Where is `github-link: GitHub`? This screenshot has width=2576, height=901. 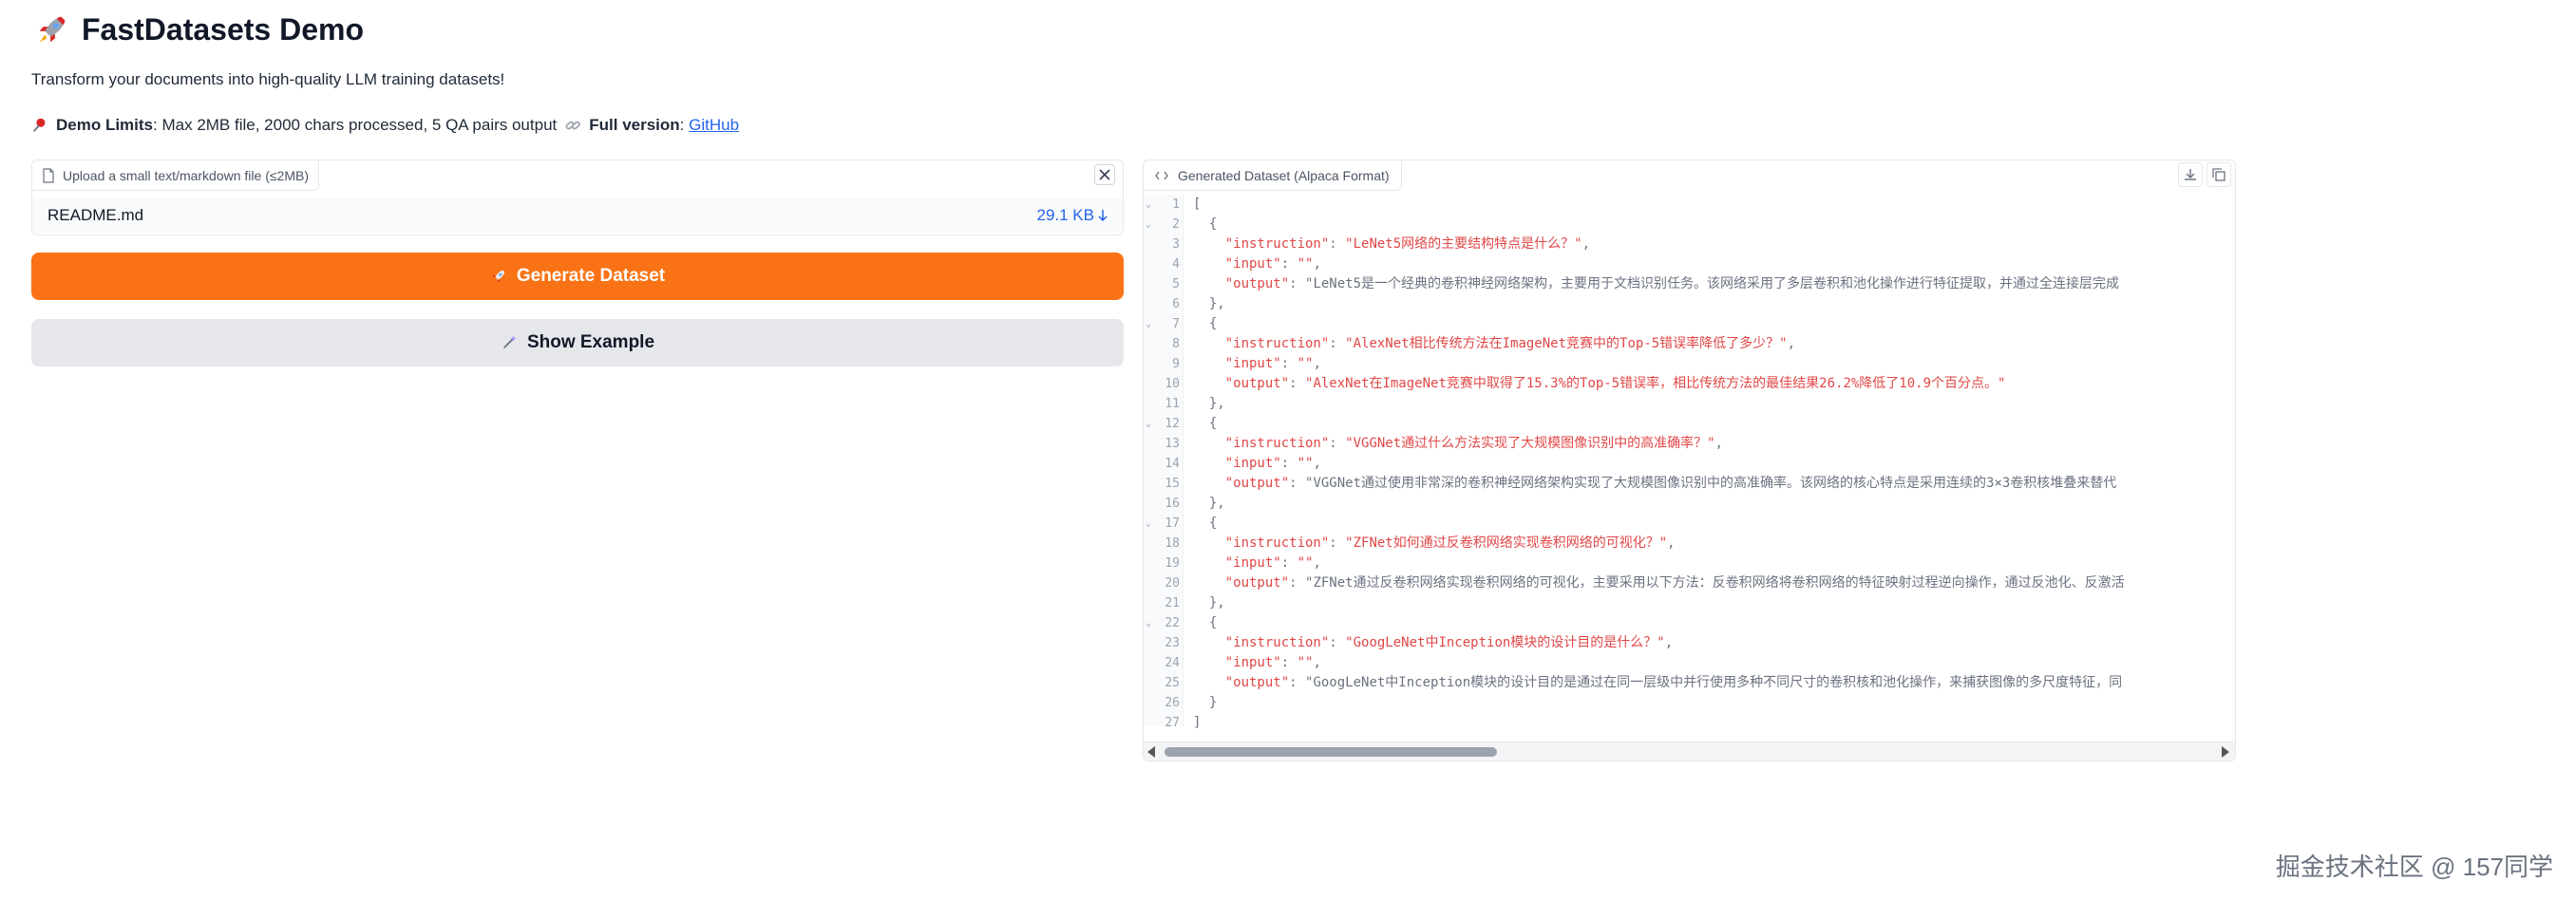
github-link: GitHub is located at coordinates (714, 125).